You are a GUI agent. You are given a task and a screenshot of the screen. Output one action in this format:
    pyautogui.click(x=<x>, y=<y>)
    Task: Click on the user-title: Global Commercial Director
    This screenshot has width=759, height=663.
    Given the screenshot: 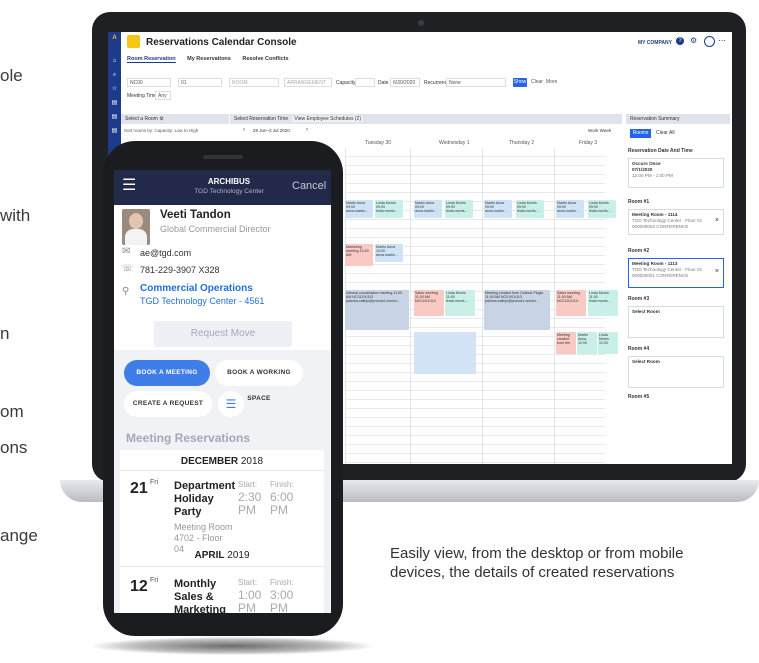 What is the action you would take?
    pyautogui.click(x=215, y=229)
    